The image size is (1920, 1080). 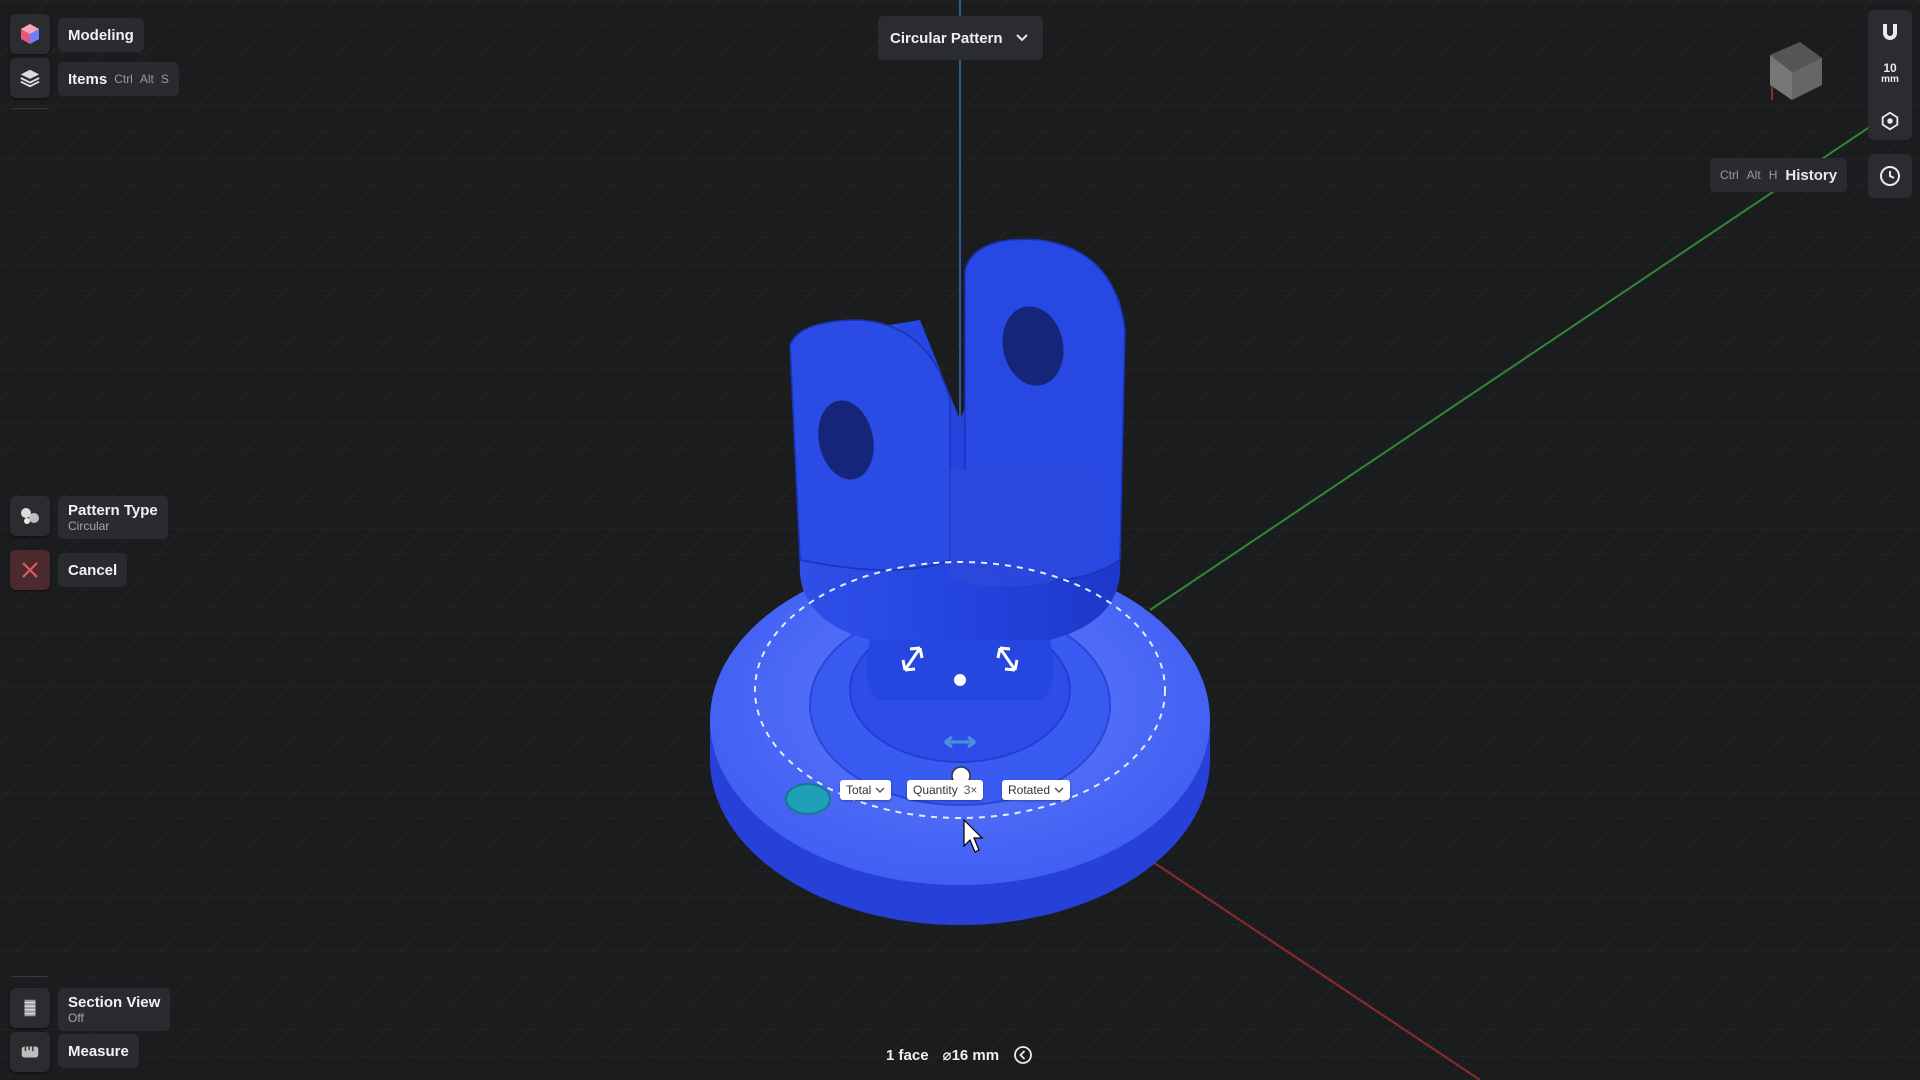 What do you see at coordinates (1890, 79) in the screenshot?
I see `scale-unit: mm` at bounding box center [1890, 79].